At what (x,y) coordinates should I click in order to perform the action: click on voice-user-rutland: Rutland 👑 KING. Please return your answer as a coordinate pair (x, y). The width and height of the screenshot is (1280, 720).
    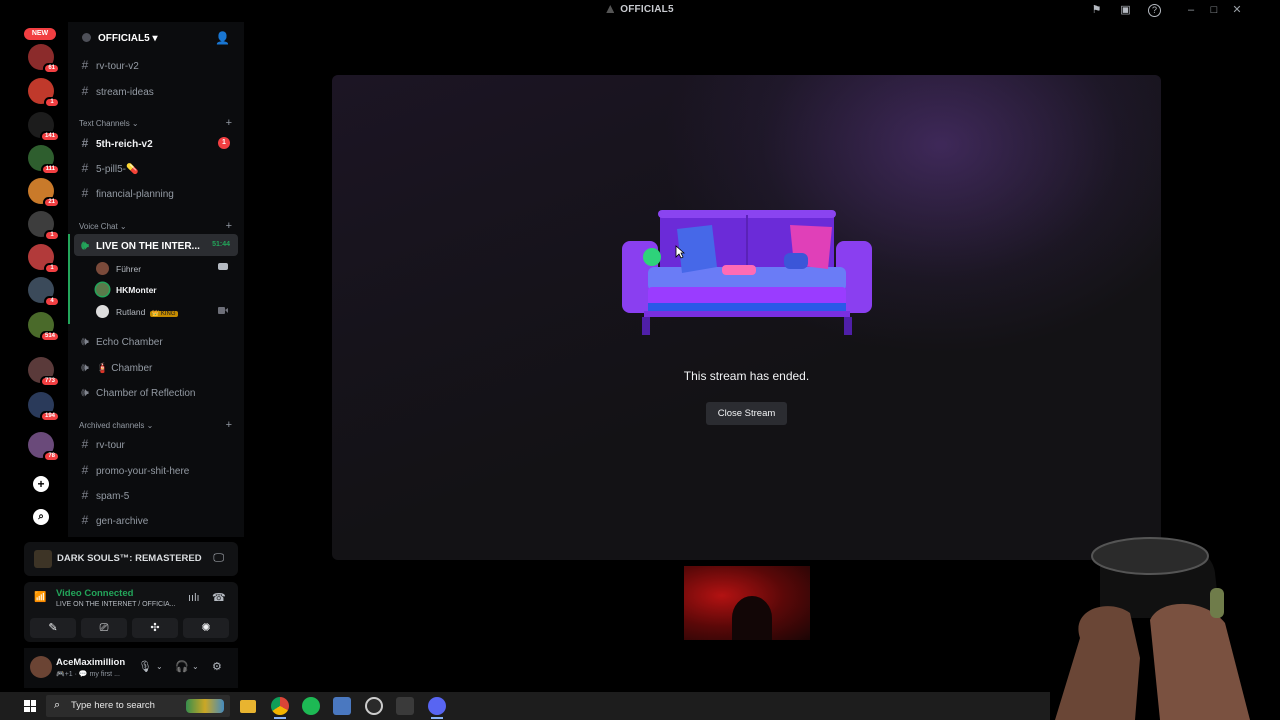
    Looking at the image, I should click on (162, 312).